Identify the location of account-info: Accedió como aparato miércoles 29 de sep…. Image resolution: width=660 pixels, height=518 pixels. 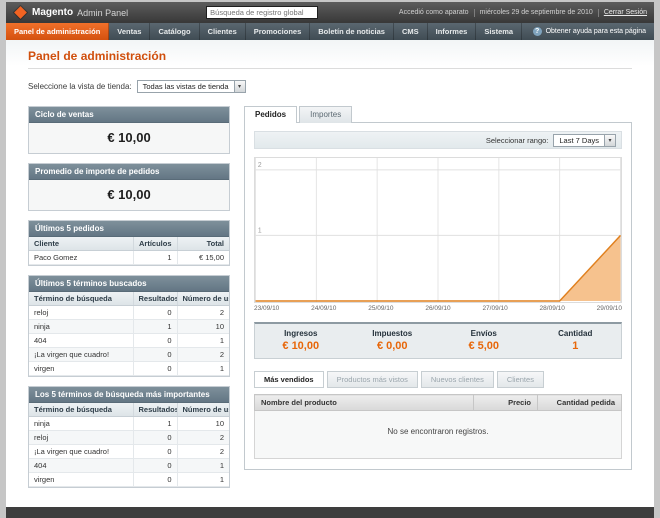
(523, 12).